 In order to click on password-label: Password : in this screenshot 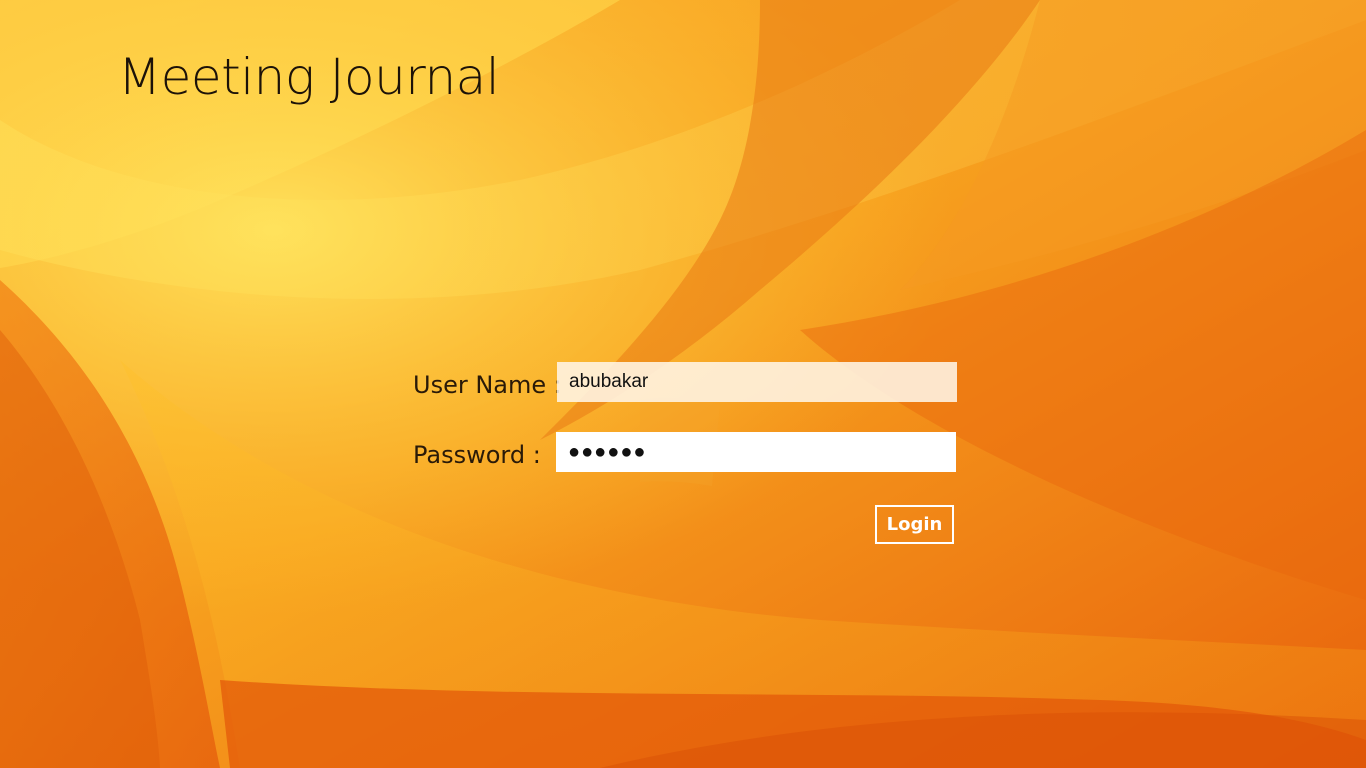, I will do `click(477, 455)`.